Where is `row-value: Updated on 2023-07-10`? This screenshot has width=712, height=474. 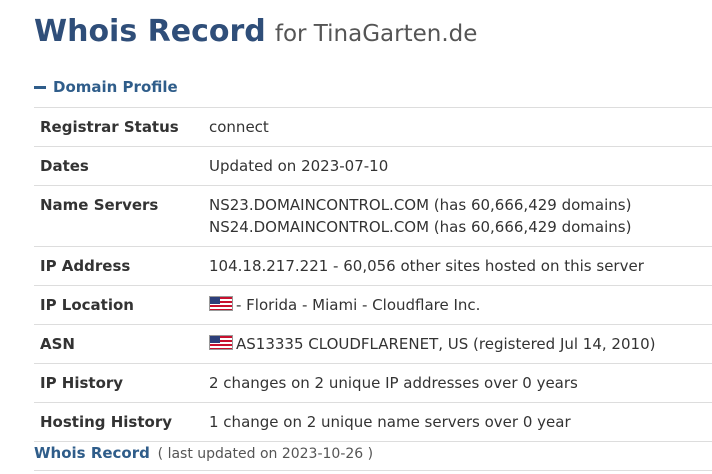
row-value: Updated on 2023-07-10 is located at coordinates (457, 166).